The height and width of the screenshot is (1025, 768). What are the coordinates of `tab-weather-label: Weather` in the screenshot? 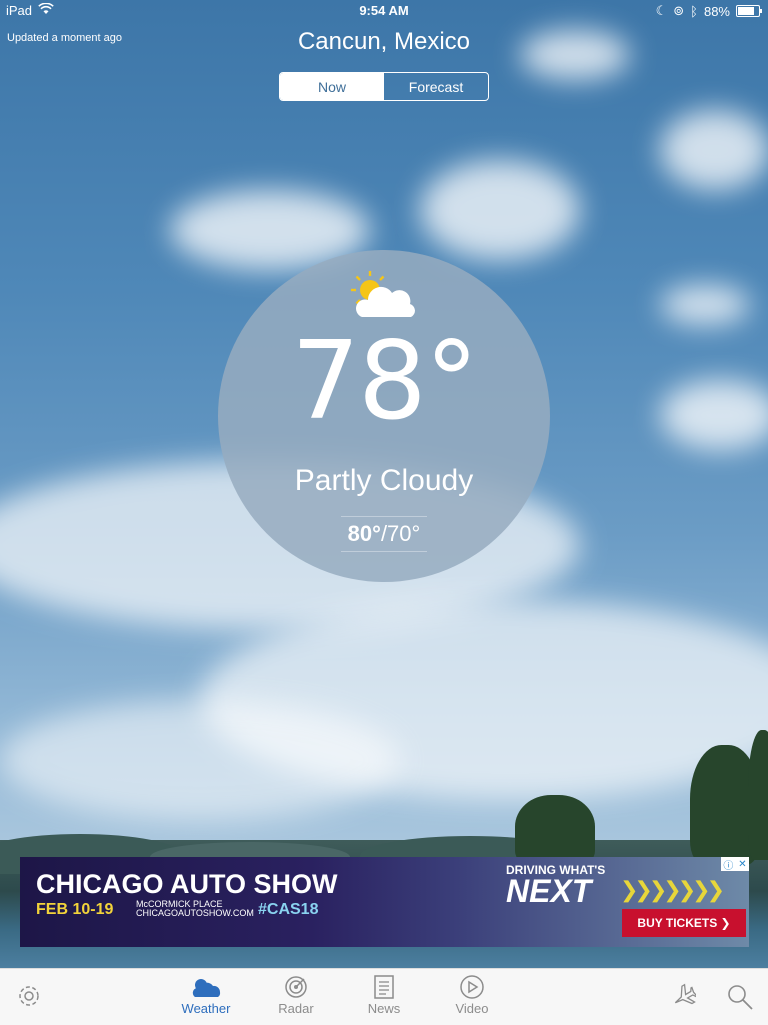 It's located at (206, 1008).